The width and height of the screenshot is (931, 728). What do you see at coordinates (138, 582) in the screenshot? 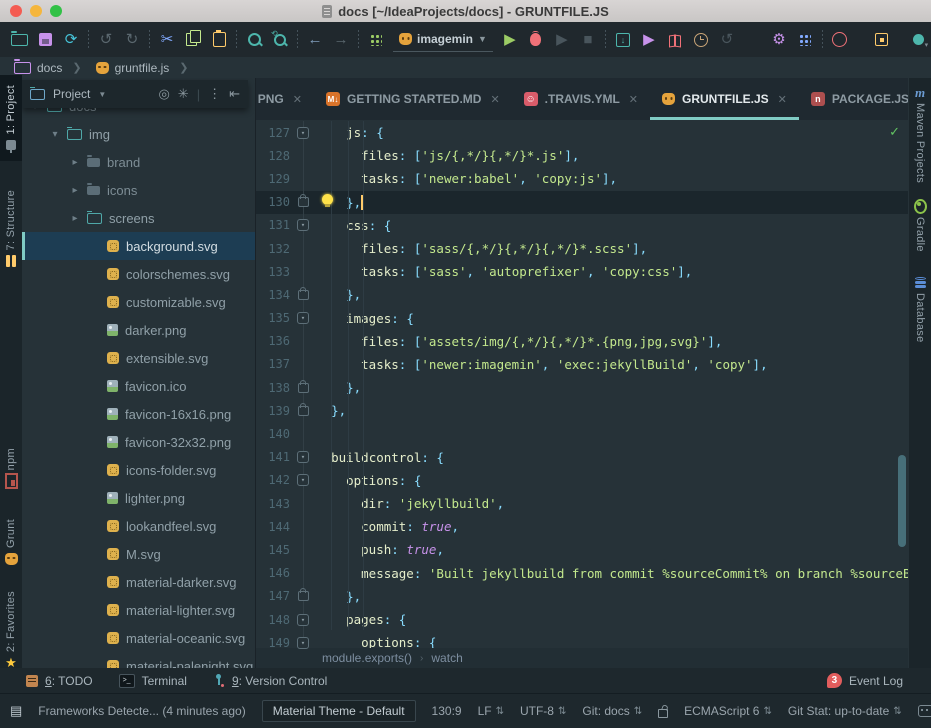
I see `tree-item-material-darker-svg: material-darker.svg` at bounding box center [138, 582].